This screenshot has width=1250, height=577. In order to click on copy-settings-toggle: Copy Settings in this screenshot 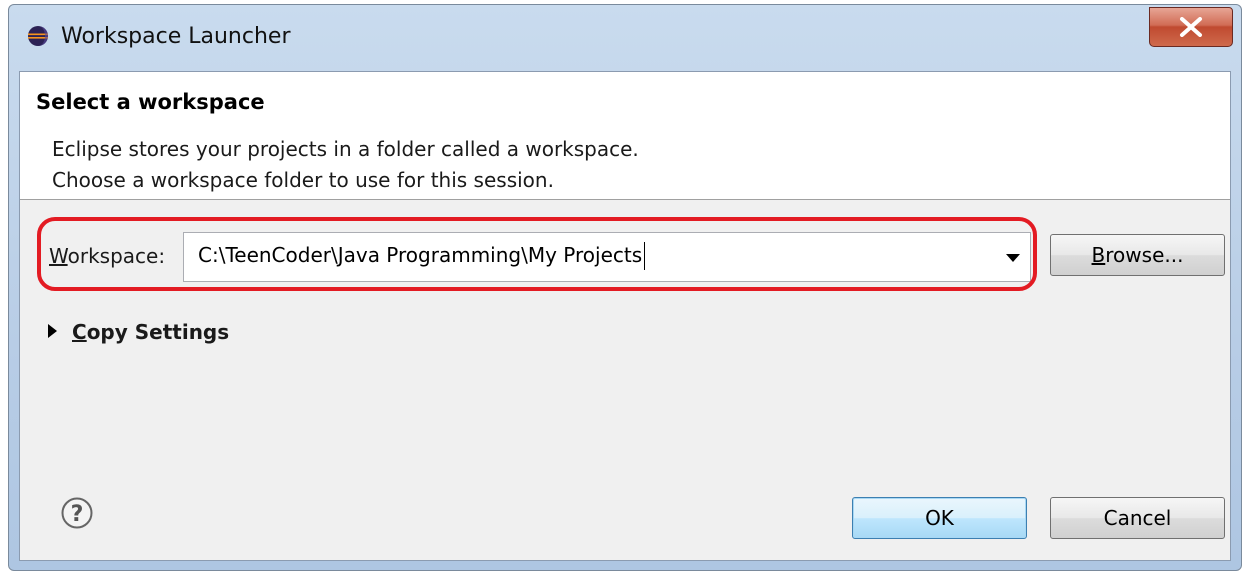, I will do `click(150, 332)`.